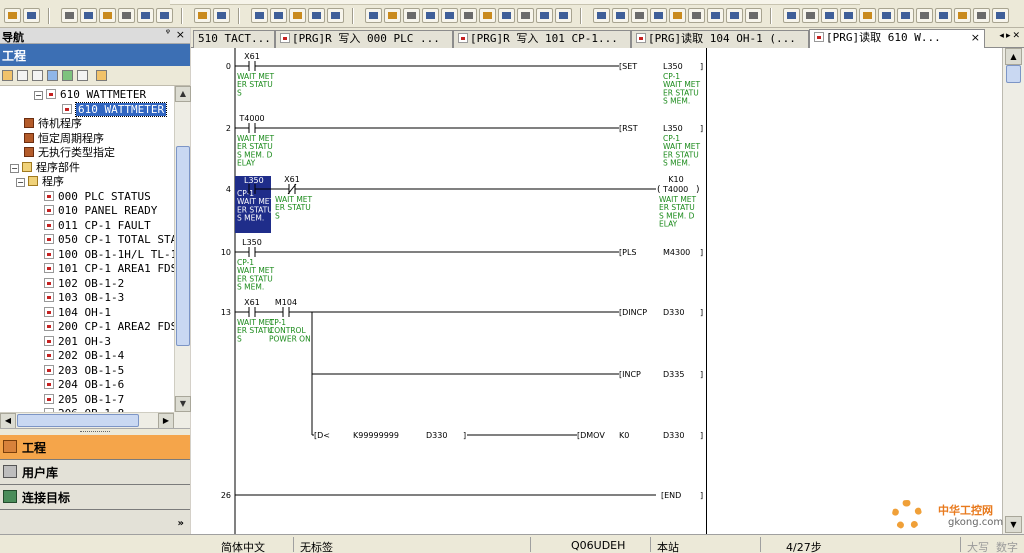  Describe the element at coordinates (90, 95) in the screenshot. I see `tree-item: − 610 WATTMETER` at that location.